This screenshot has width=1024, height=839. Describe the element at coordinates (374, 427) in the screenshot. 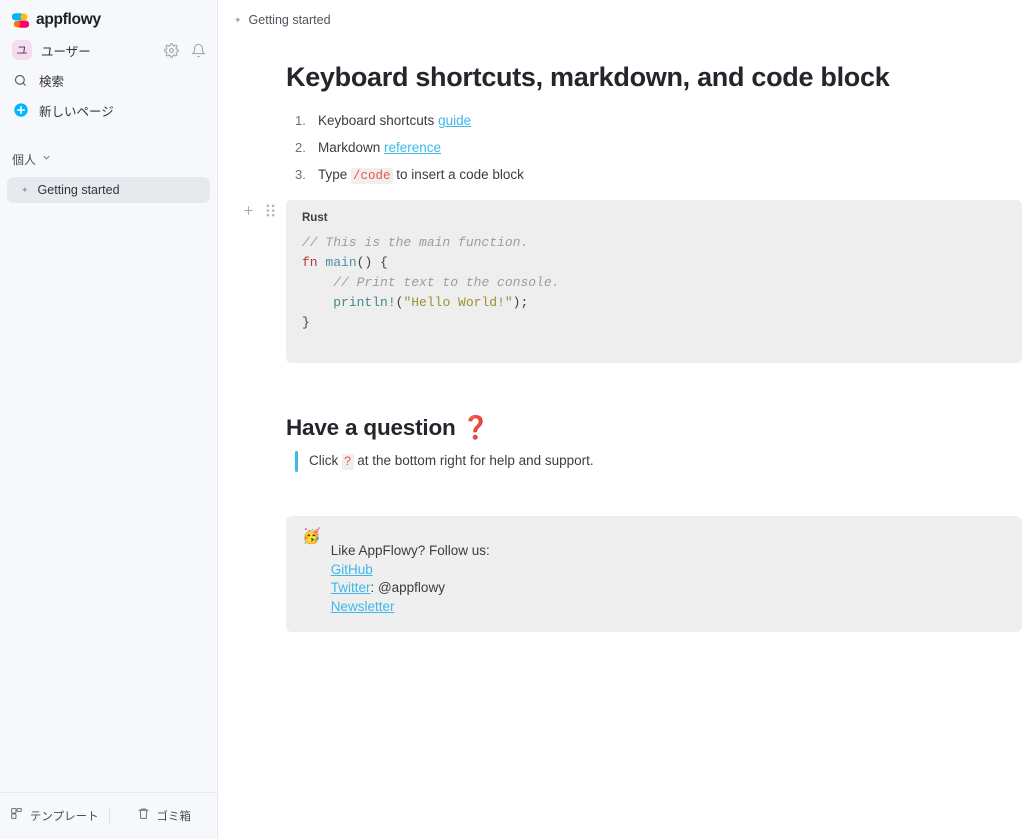

I see `question-heading-text: Have a question` at that location.